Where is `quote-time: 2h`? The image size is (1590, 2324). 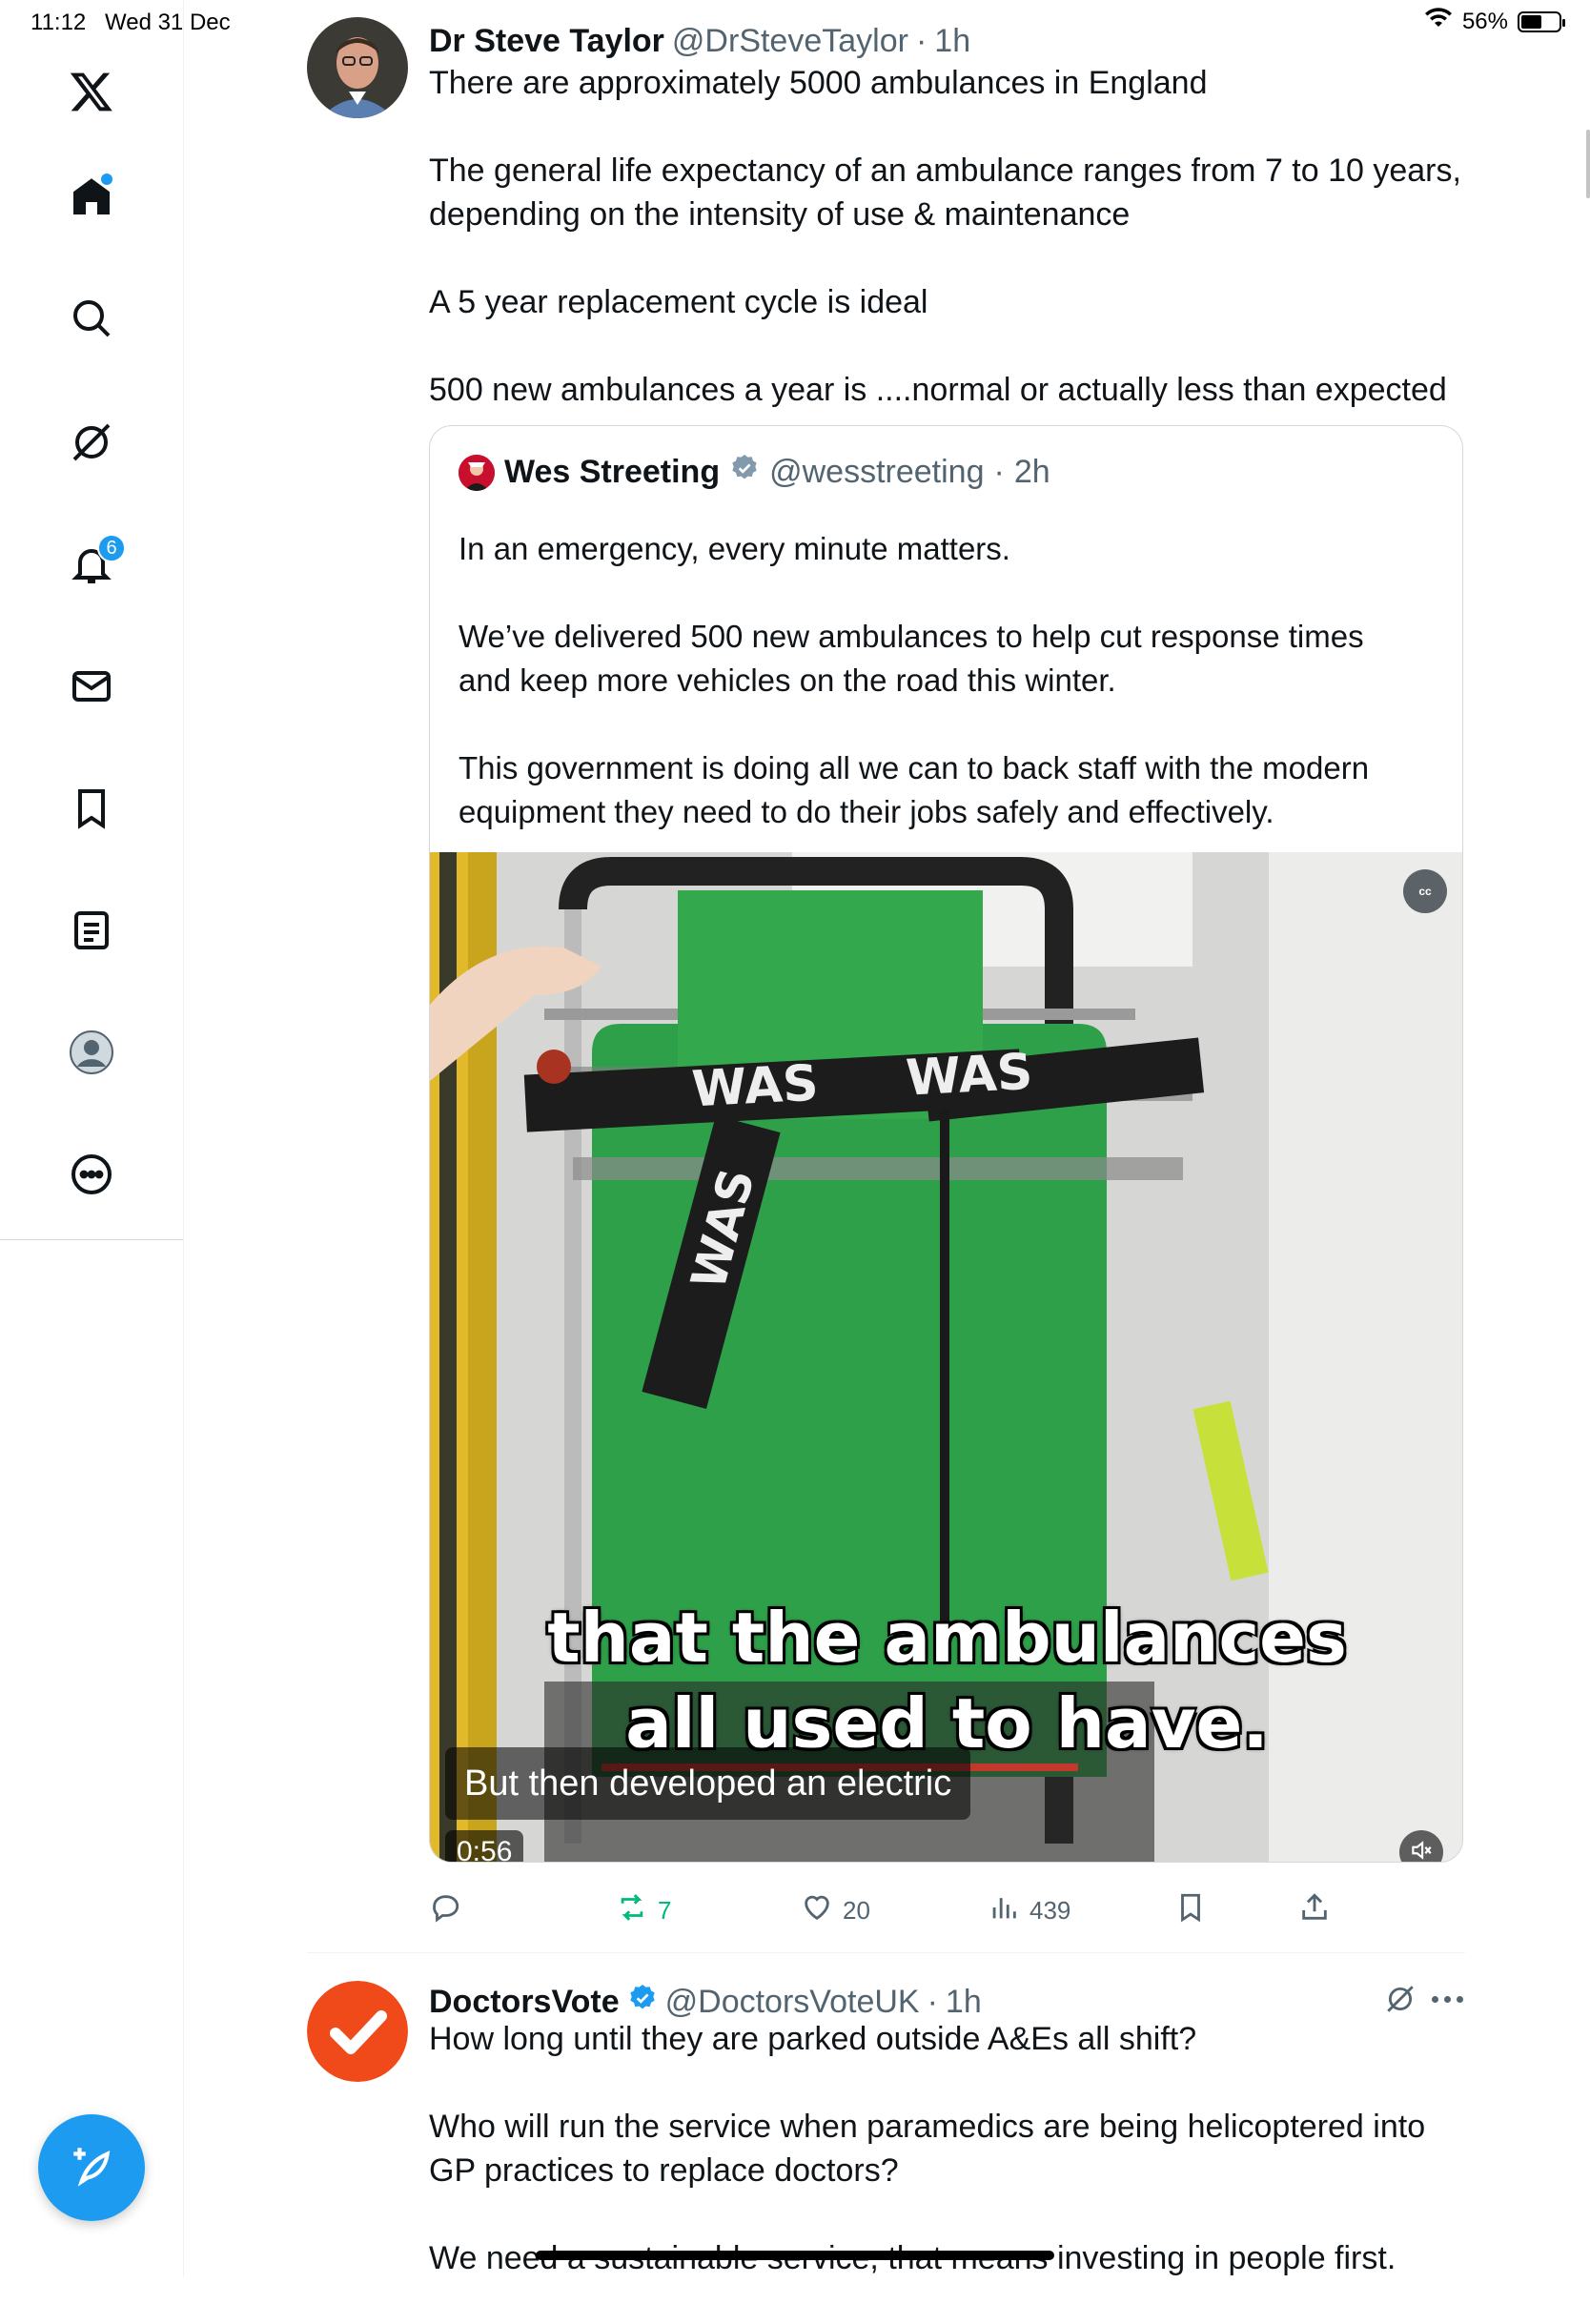 quote-time: 2h is located at coordinates (1032, 472).